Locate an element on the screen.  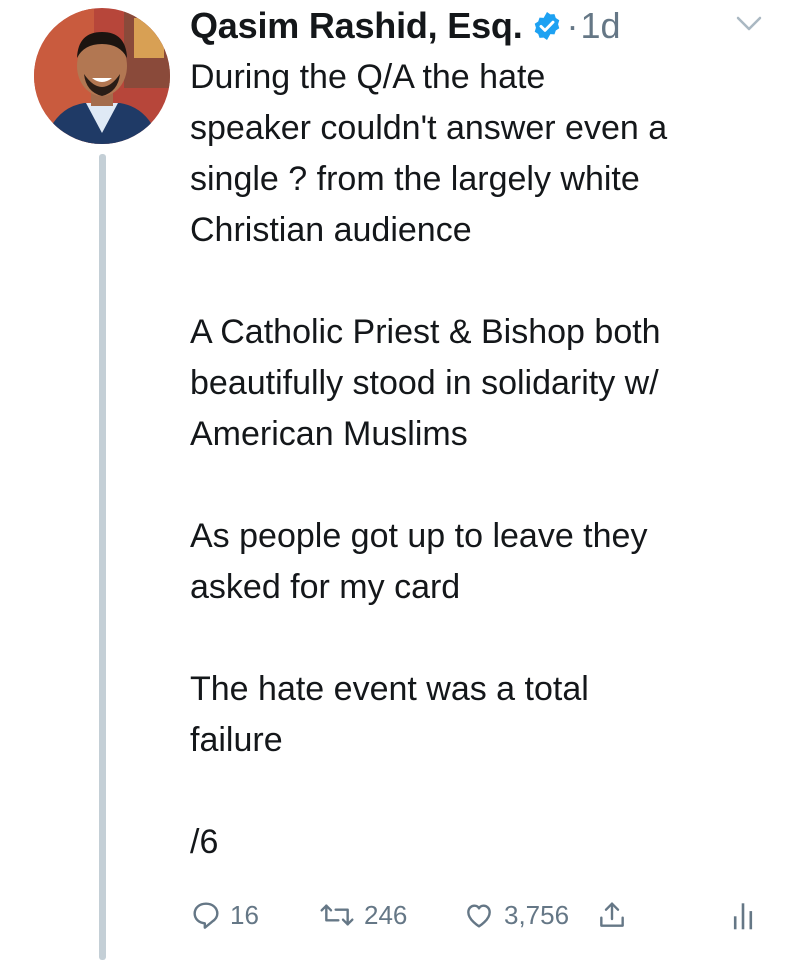
reply-button: 16 is located at coordinates (224, 915).